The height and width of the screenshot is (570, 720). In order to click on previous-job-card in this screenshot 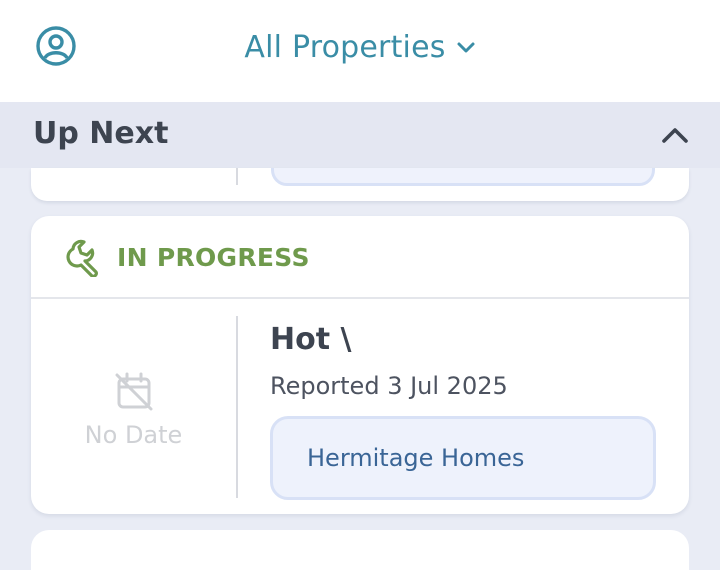, I will do `click(360, 184)`.